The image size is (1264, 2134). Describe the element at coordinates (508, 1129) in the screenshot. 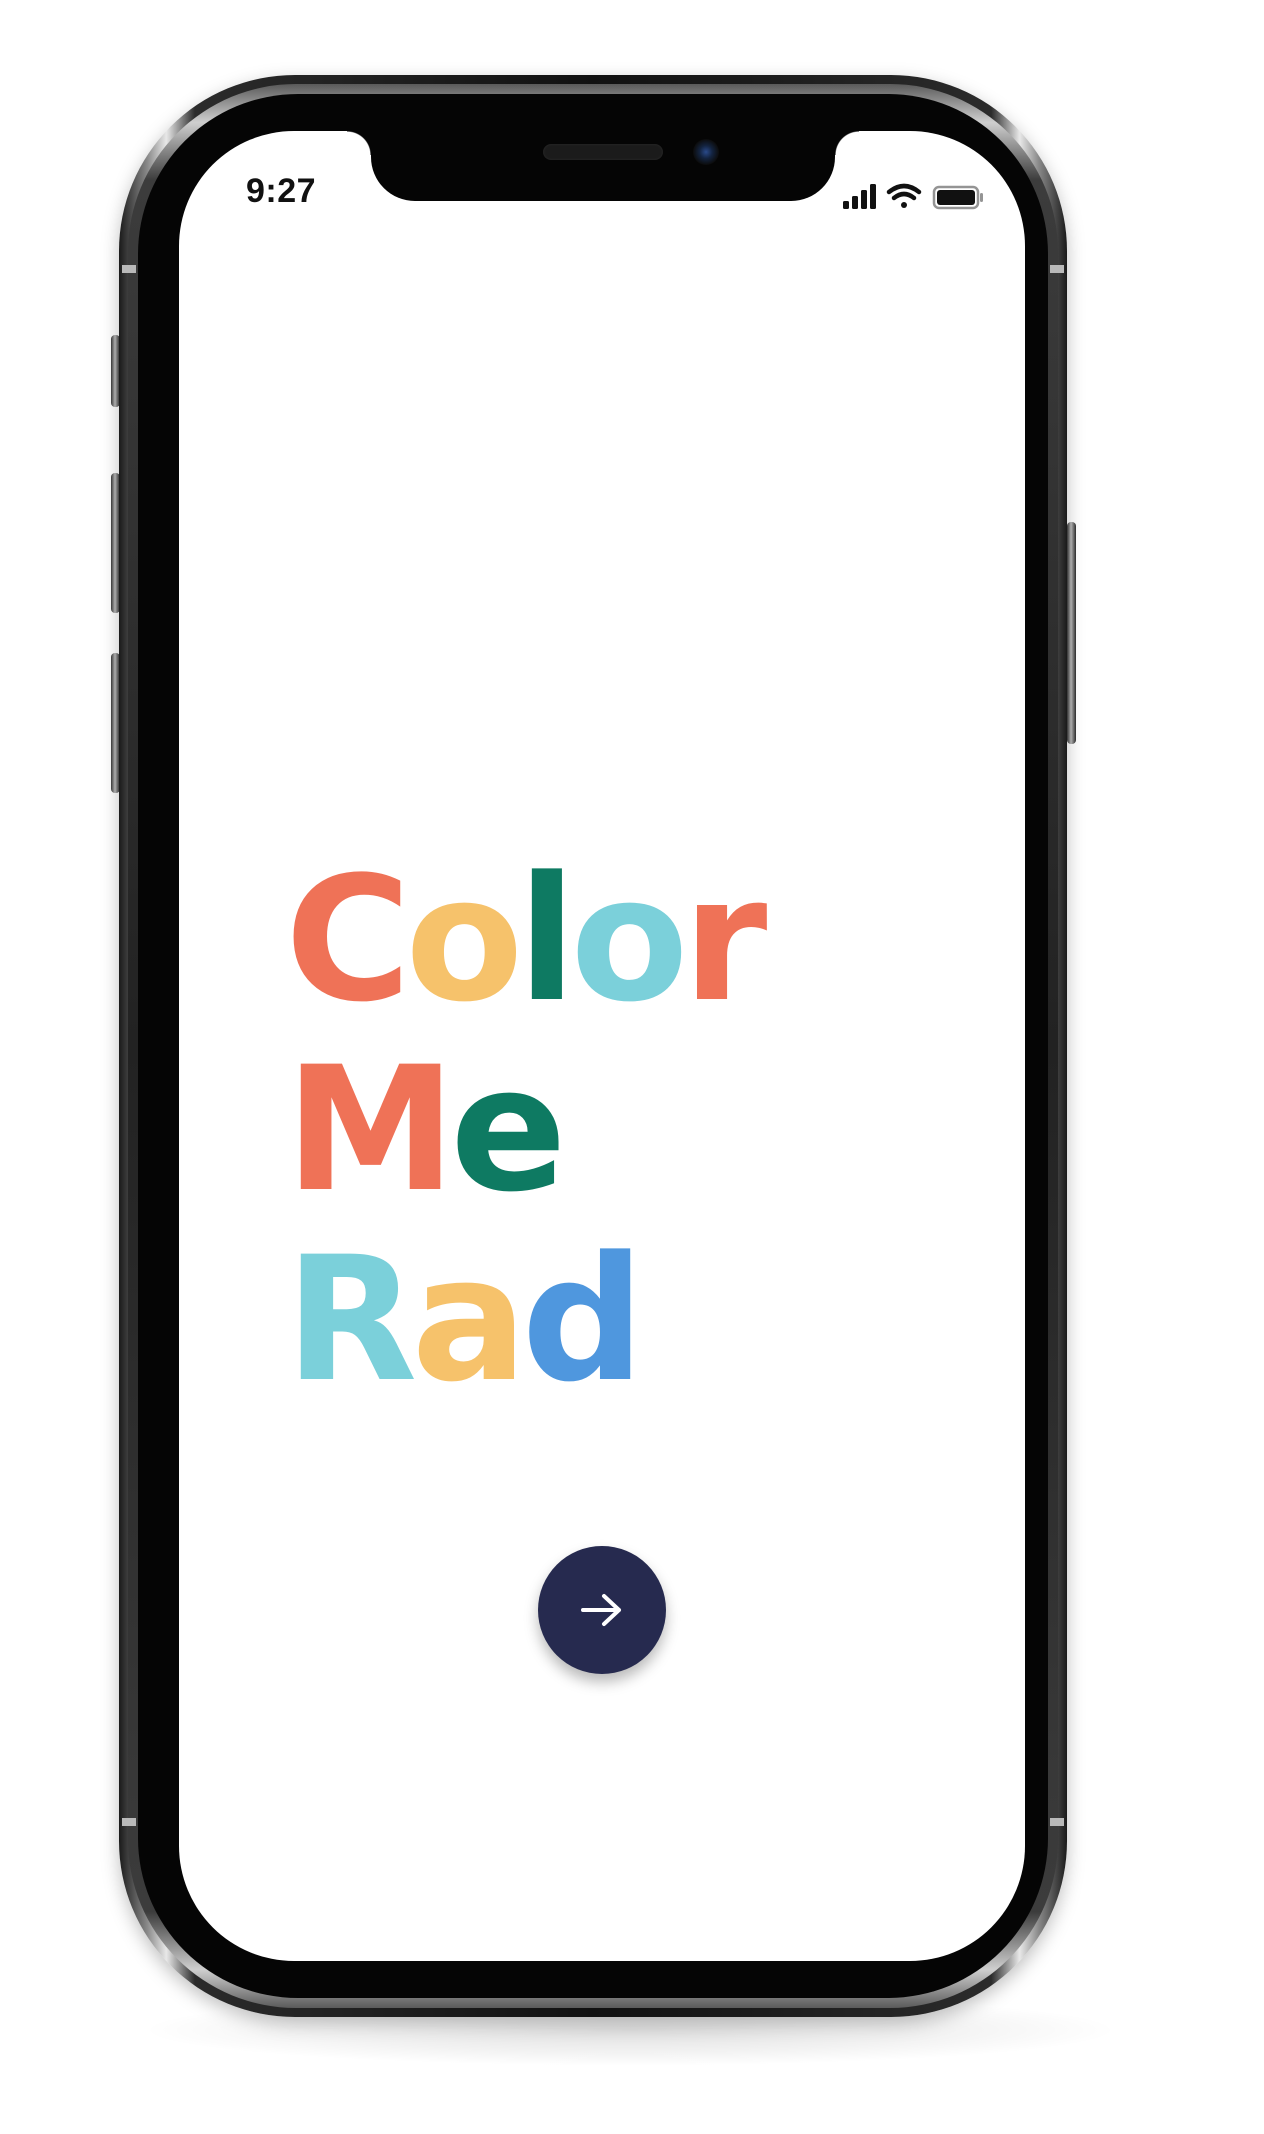

I see `logo-letter: e` at that location.